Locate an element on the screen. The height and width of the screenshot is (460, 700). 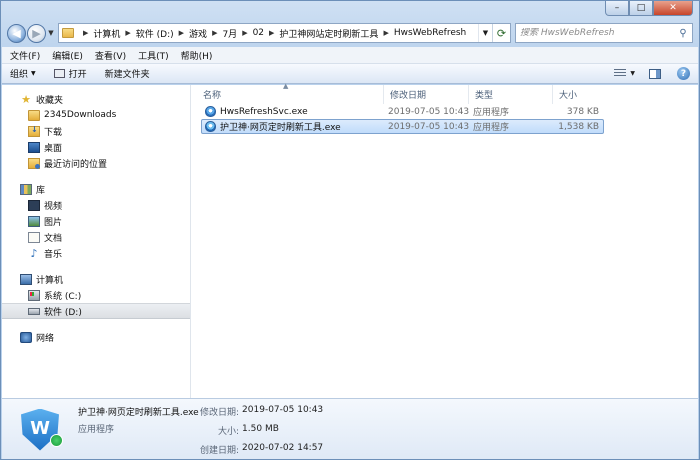
breadcrumb-july: 7月 ▶ is located at coordinates (237, 33).